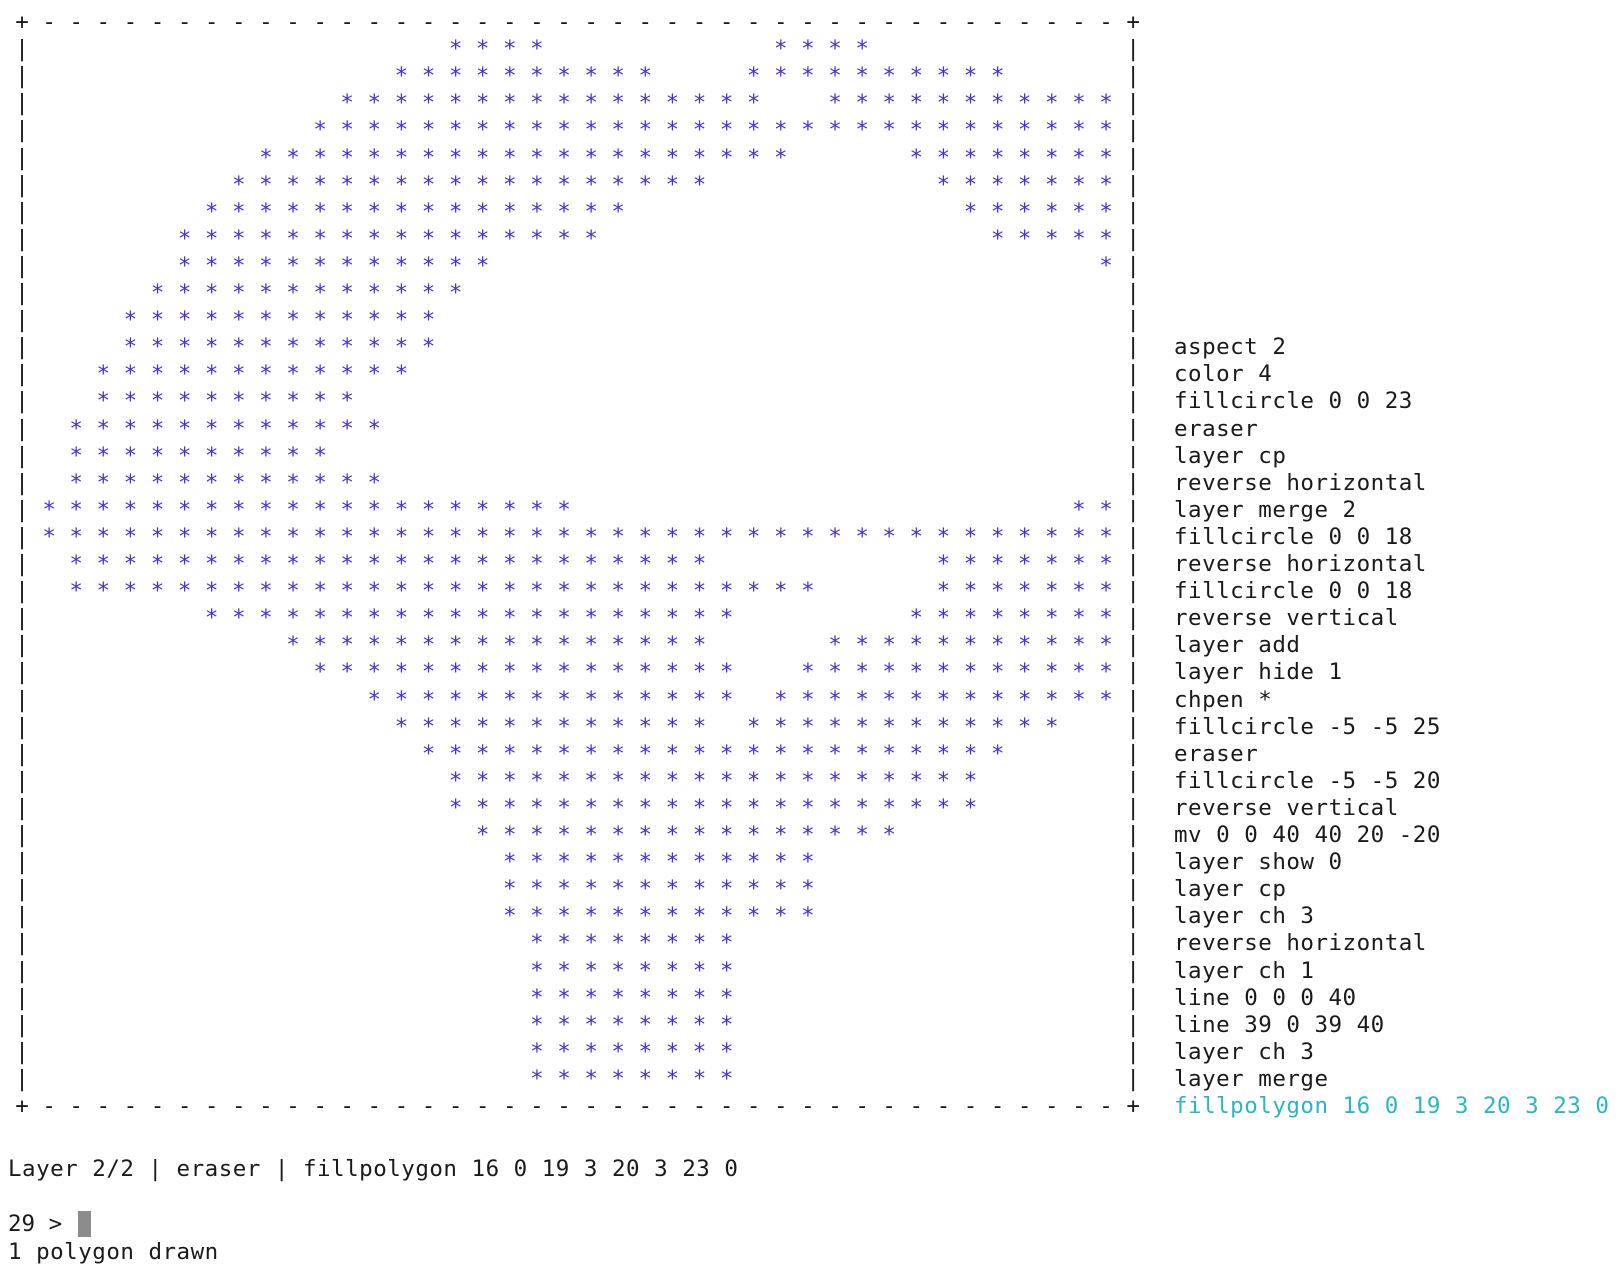 The height and width of the screenshot is (1280, 1622). I want to click on history-item: layer ch 3, so click(1244, 1051).